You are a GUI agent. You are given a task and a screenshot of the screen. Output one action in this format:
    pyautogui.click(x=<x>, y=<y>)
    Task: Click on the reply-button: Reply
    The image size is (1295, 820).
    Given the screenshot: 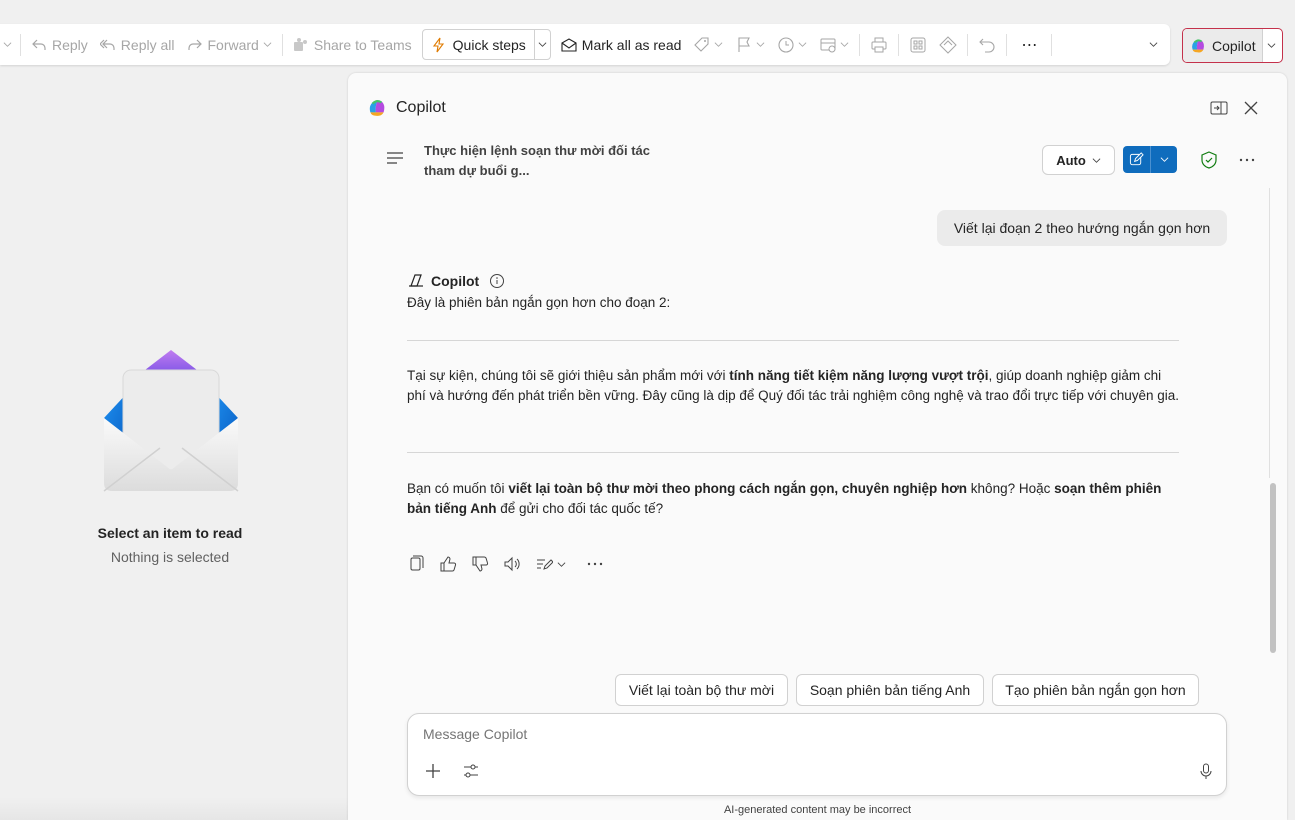 What is the action you would take?
    pyautogui.click(x=59, y=44)
    